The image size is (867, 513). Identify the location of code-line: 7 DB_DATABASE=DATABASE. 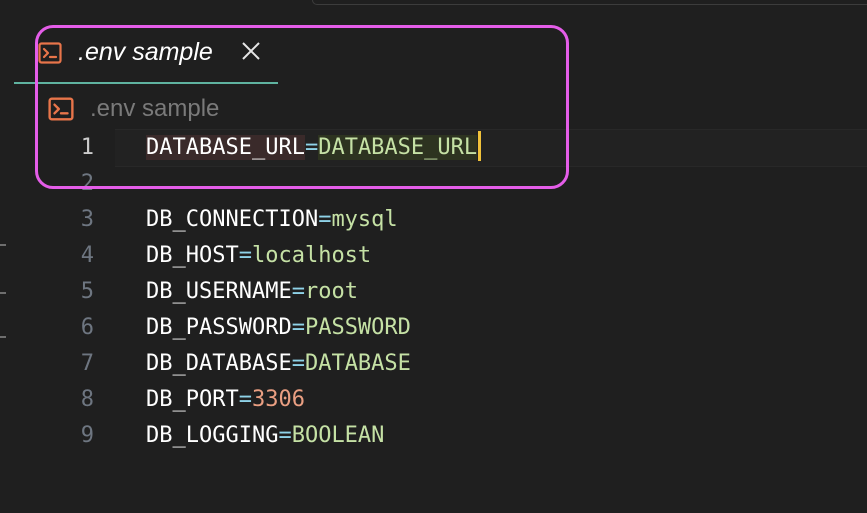
(433, 364).